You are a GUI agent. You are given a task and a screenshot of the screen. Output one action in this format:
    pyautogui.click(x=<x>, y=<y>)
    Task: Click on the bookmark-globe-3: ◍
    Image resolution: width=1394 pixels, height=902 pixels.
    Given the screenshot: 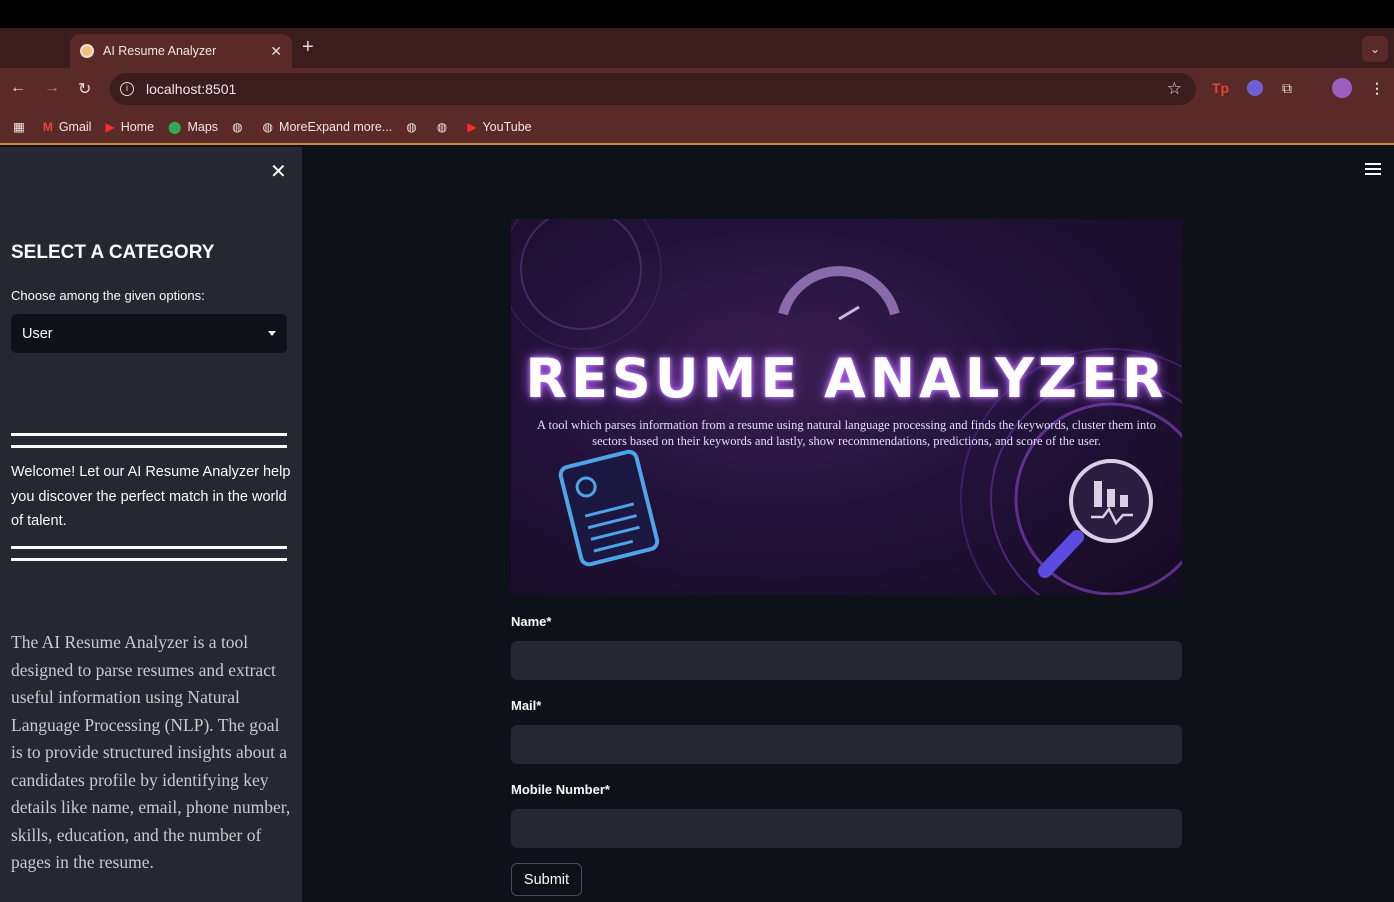 What is the action you would take?
    pyautogui.click(x=445, y=127)
    